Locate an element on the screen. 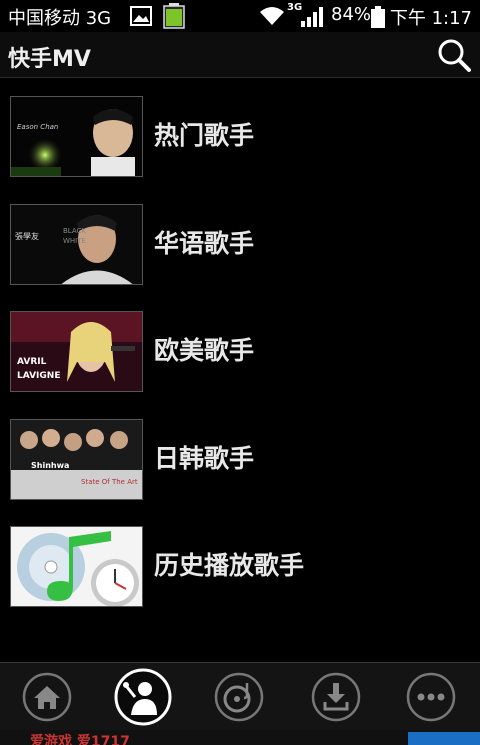 The width and height of the screenshot is (480, 745). battery-charging-icon is located at coordinates (174, 18).